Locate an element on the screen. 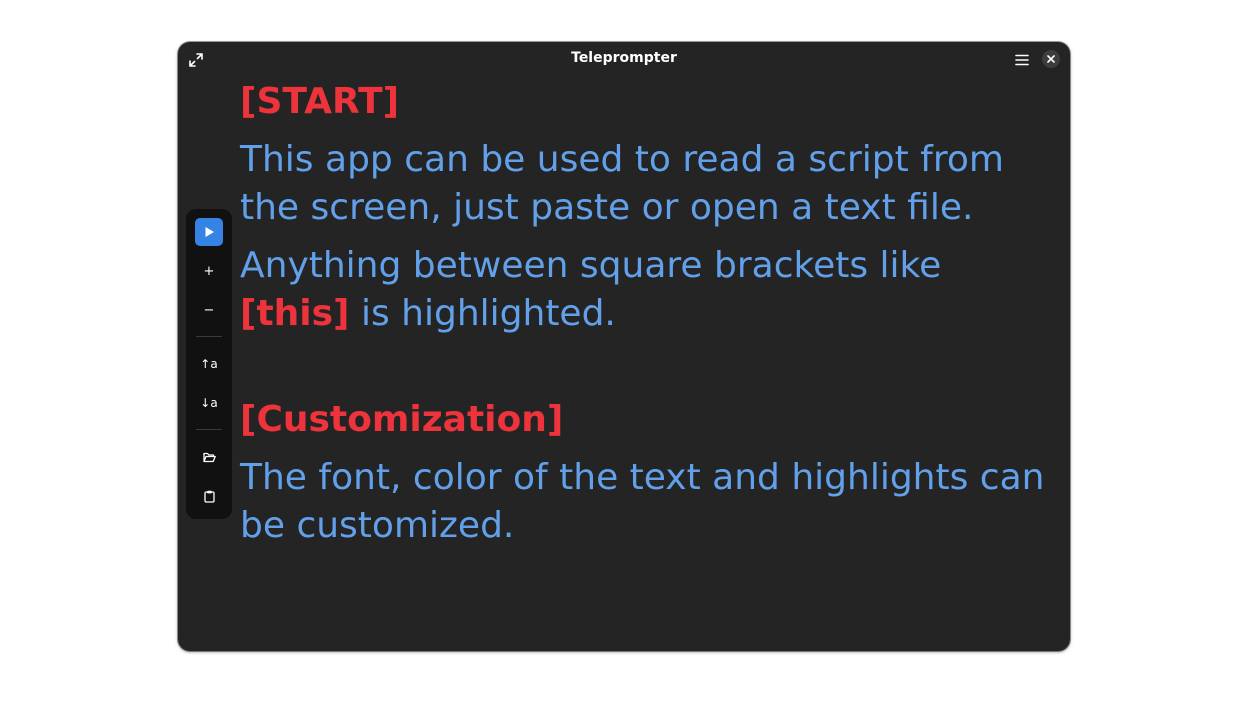 Image resolution: width=1248 pixels, height=702 pixels. side-toolbar: + − ↑a ↓a is located at coordinates (209, 364).